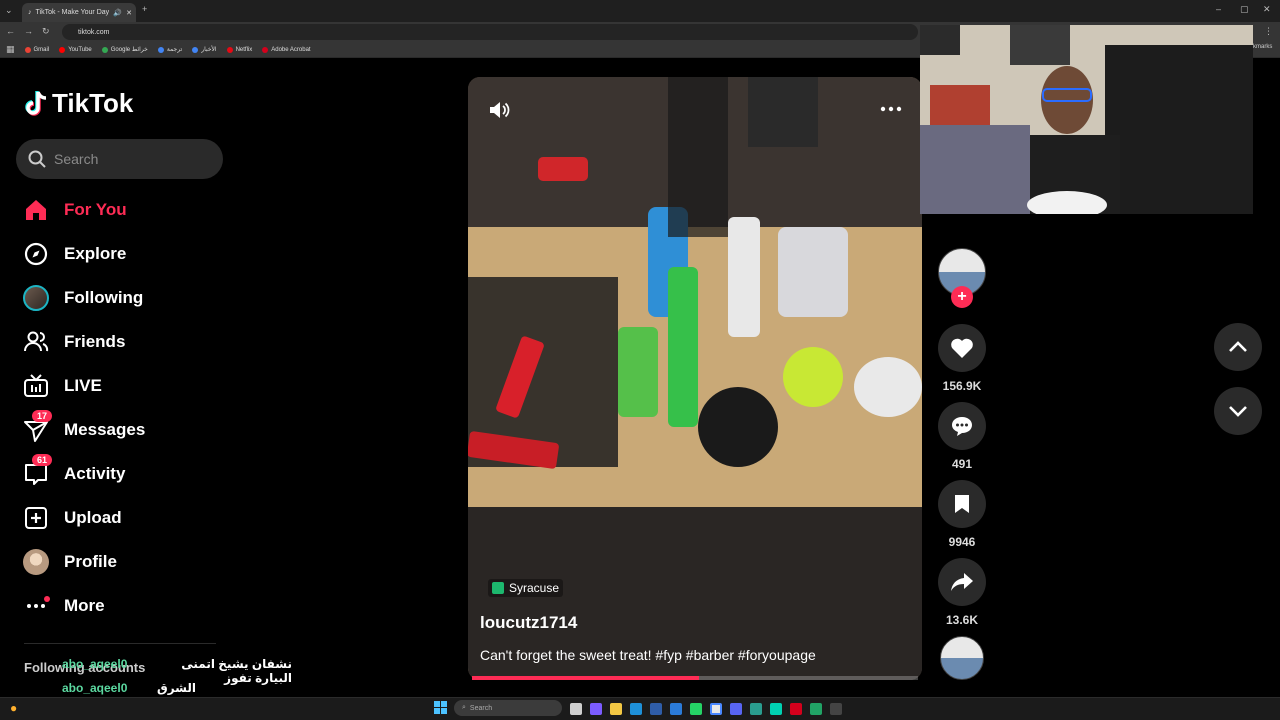 The height and width of the screenshot is (720, 1280). What do you see at coordinates (676, 709) in the screenshot?
I see `mail-icon` at bounding box center [676, 709].